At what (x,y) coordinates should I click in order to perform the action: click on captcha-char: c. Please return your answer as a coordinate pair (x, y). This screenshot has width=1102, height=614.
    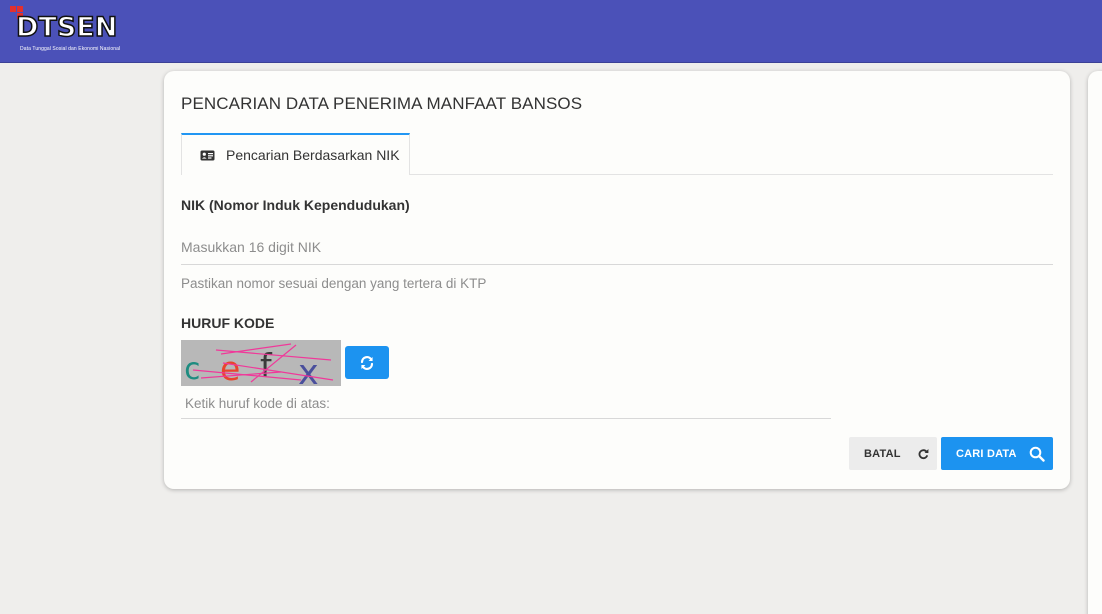
    Looking at the image, I should click on (192, 369).